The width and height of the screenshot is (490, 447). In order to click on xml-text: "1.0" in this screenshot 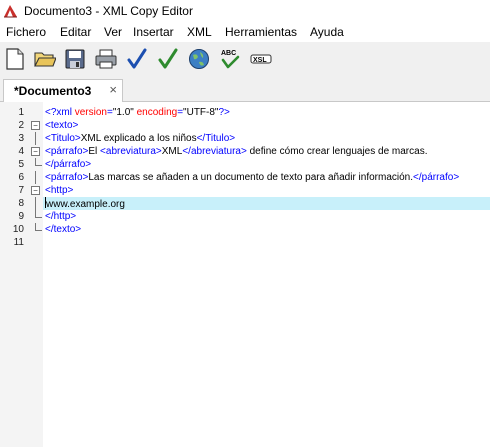, I will do `click(123, 112)`.